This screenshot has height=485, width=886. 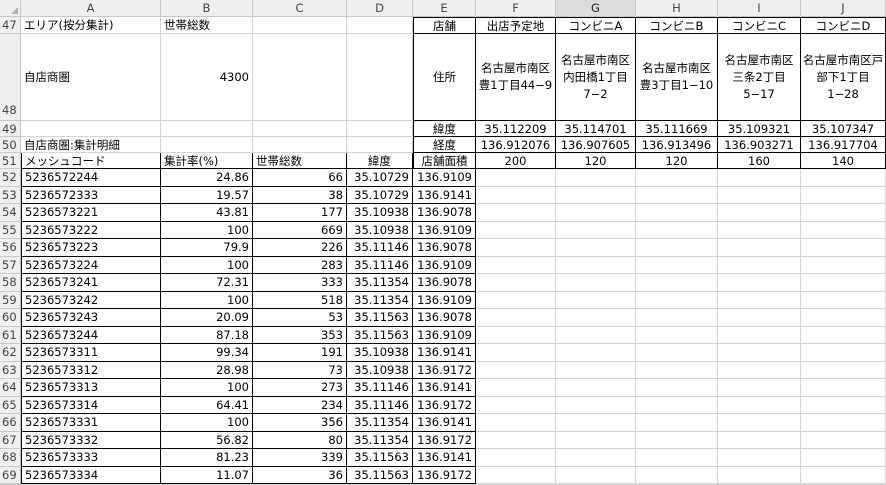 What do you see at coordinates (516, 248) in the screenshot?
I see `cell-F56` at bounding box center [516, 248].